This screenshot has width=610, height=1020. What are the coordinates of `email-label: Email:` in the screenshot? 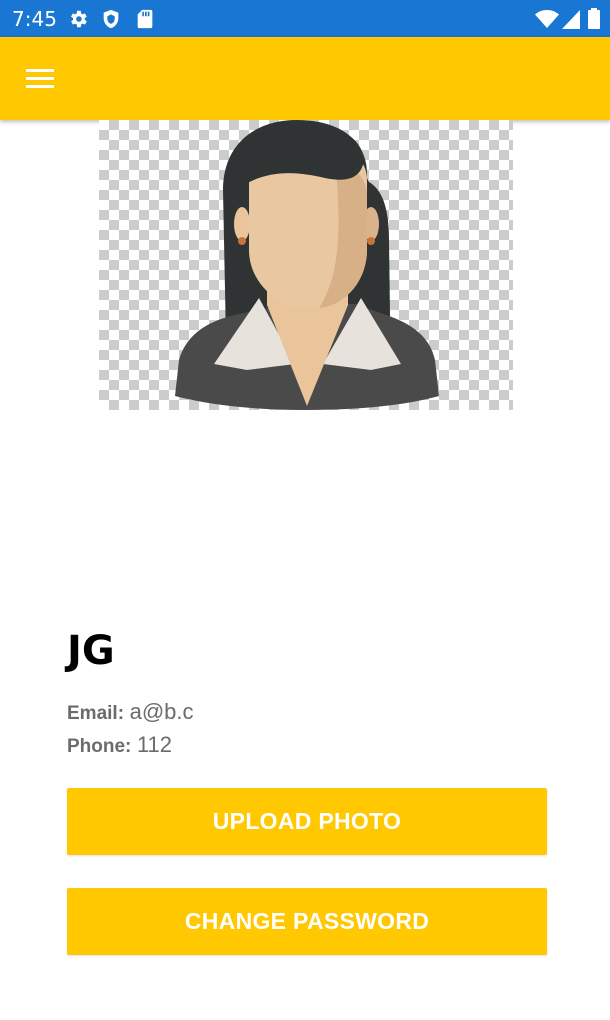 It's located at (96, 713).